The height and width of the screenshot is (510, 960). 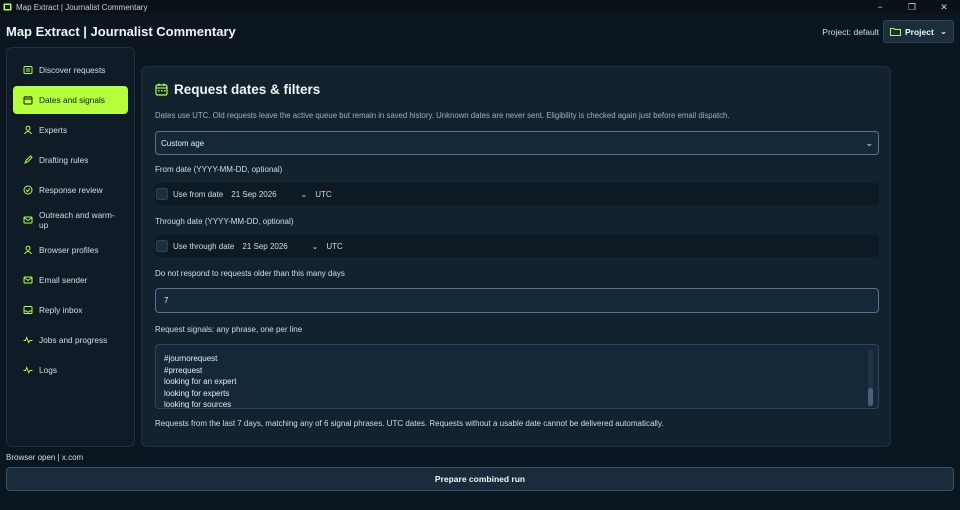 I want to click on sidebar-item-discover-requests: Discover requests, so click(x=70, y=70).